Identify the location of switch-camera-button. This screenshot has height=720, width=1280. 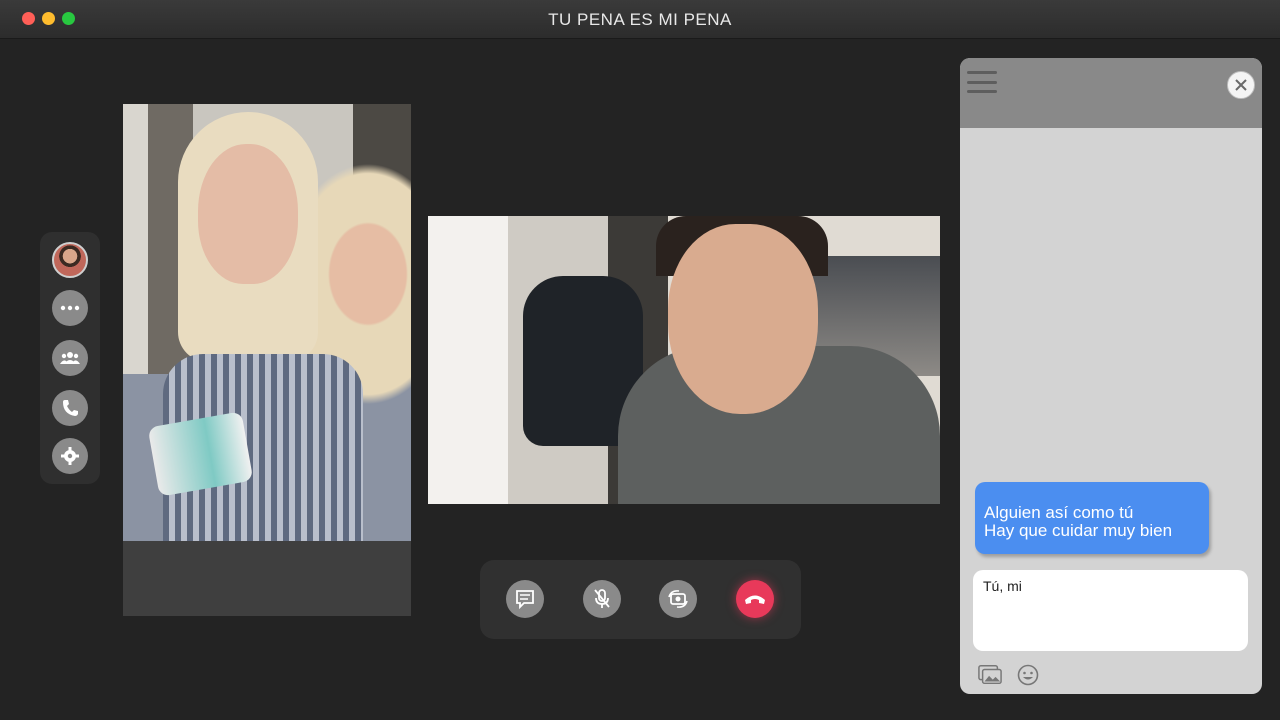
(678, 599).